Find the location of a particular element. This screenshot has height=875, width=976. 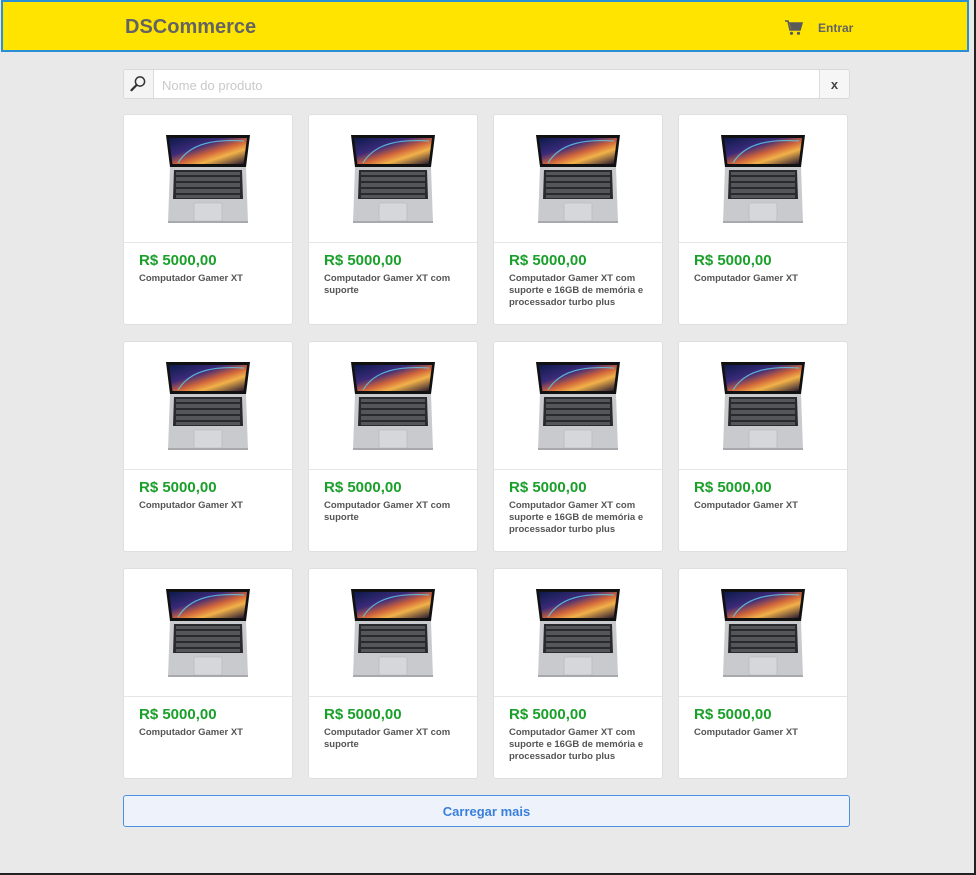

search-bar: x is located at coordinates (486, 84).